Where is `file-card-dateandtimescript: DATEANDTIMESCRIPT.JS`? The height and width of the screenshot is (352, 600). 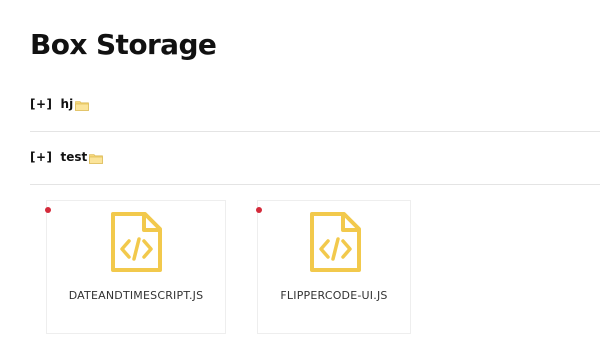
file-card-dateandtimescript: DATEANDTIMESCRIPT.JS is located at coordinates (135, 267).